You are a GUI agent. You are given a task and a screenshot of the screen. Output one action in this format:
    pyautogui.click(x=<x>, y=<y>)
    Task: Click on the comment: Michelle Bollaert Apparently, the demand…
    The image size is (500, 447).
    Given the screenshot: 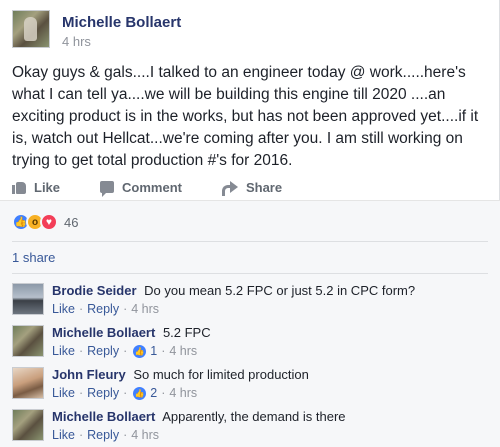 What is the action you would take?
    pyautogui.click(x=250, y=428)
    